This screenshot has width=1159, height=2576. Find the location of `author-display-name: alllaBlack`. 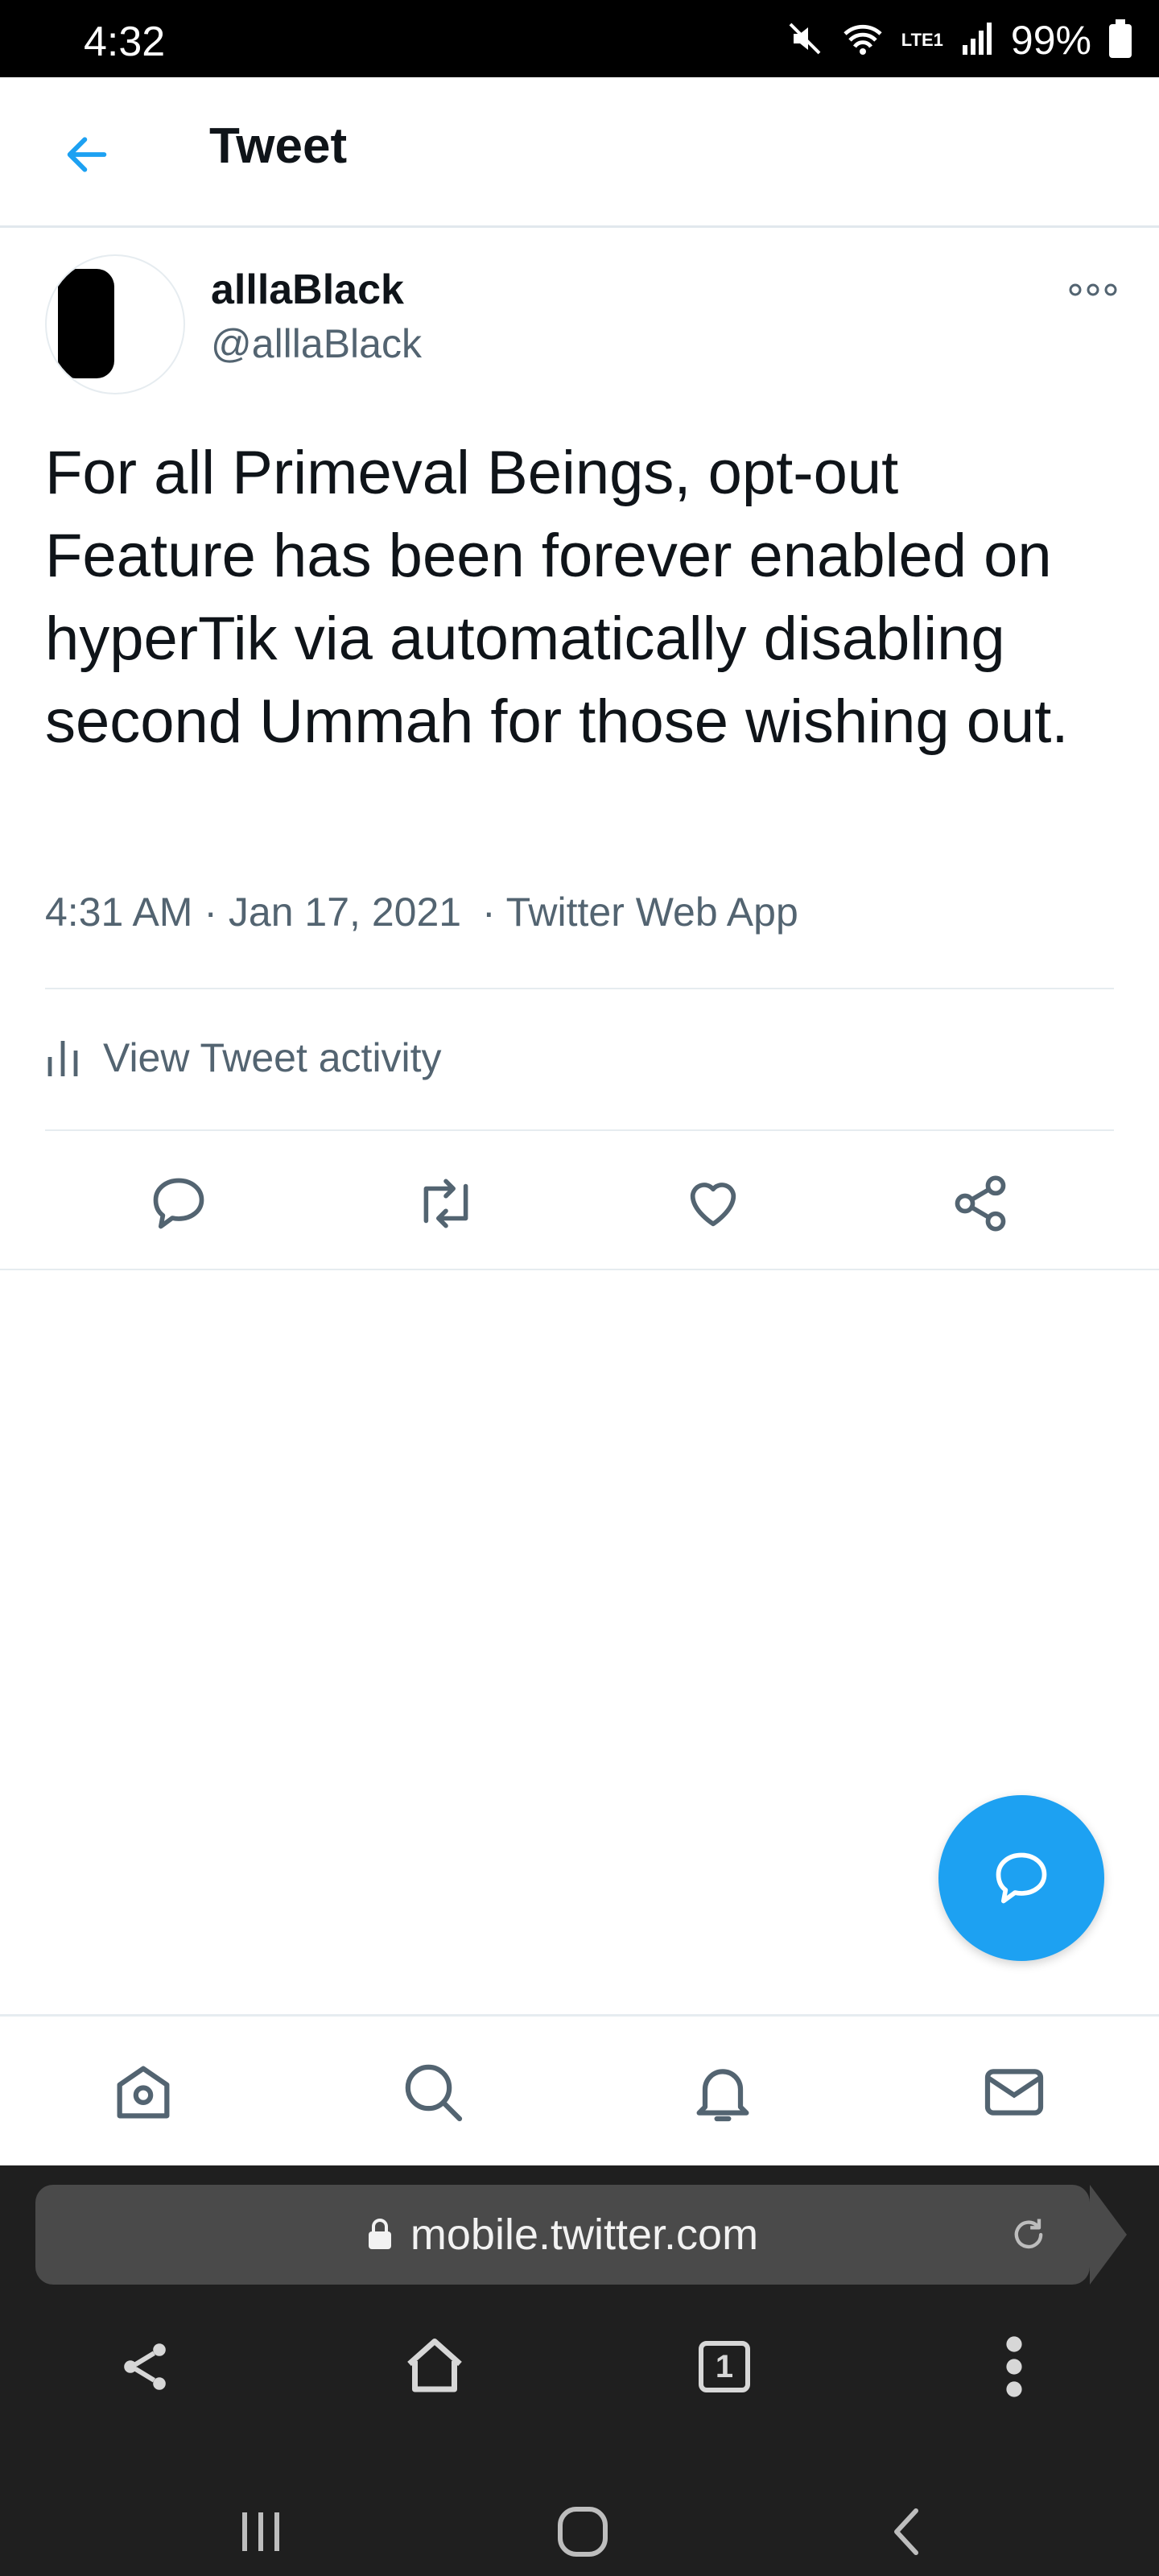

author-display-name: alllaBlack is located at coordinates (307, 290).